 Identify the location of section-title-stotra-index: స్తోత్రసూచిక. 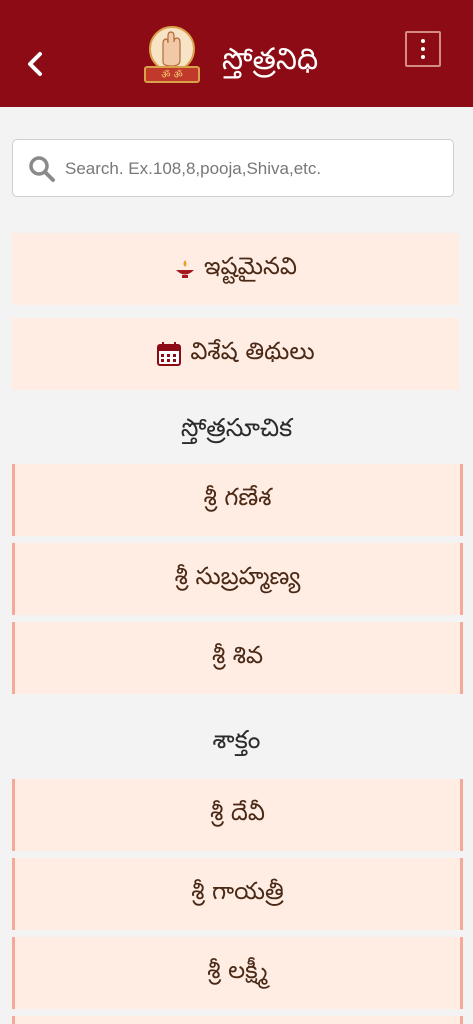
(236, 427).